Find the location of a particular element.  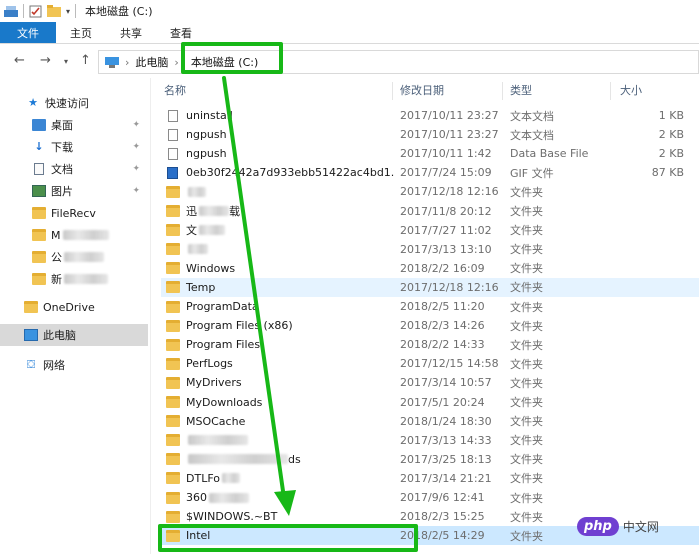

file-date: 2018/2/2 16:09 is located at coordinates (442, 268).